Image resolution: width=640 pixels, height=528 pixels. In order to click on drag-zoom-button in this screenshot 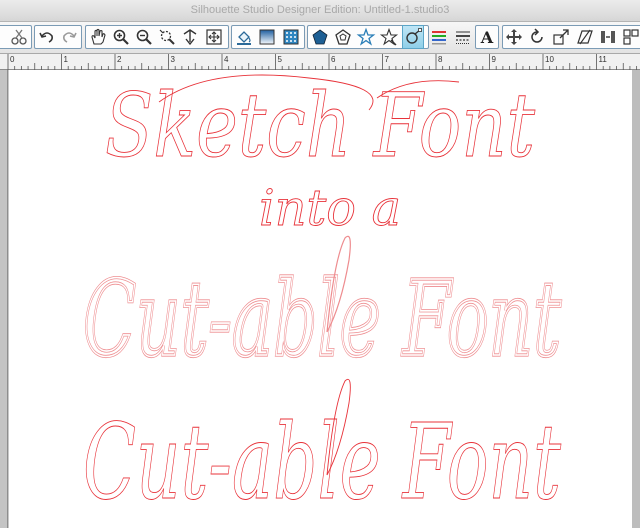, I will do `click(190, 37)`.